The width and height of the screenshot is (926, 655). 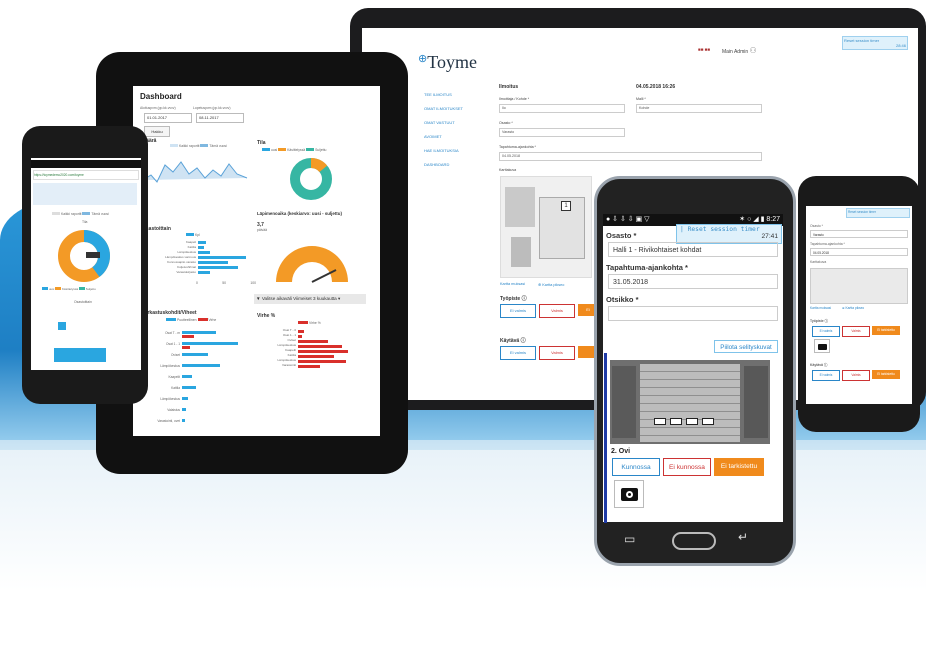 What do you see at coordinates (743, 537) in the screenshot?
I see `back-icon: ↵` at bounding box center [743, 537].